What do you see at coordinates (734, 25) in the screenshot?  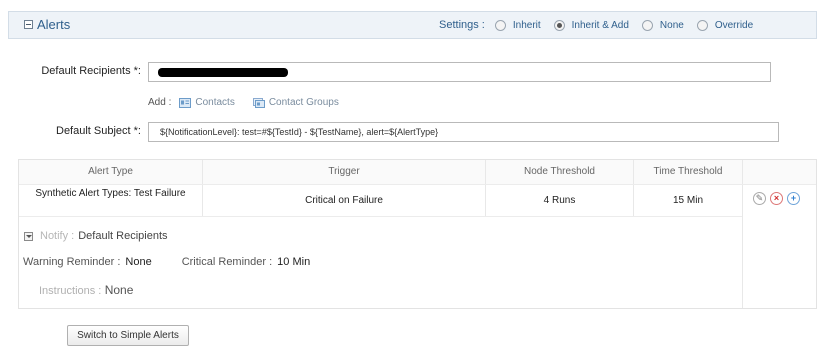 I see `radio-label: Override` at bounding box center [734, 25].